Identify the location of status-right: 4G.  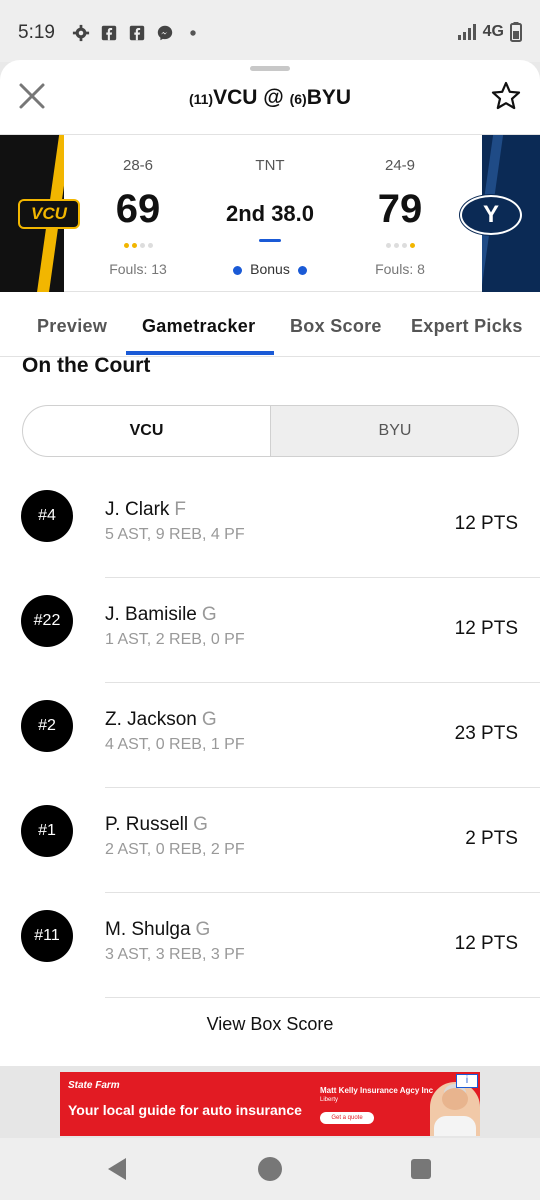
(489, 32).